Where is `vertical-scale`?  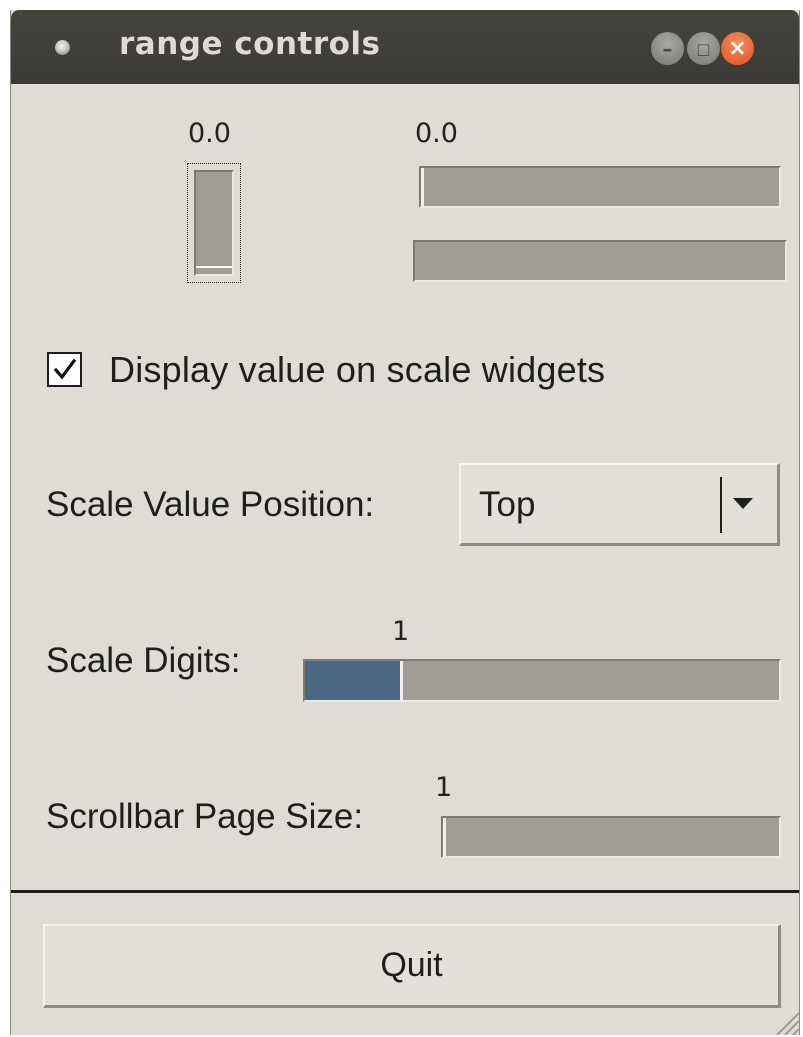 vertical-scale is located at coordinates (214, 223).